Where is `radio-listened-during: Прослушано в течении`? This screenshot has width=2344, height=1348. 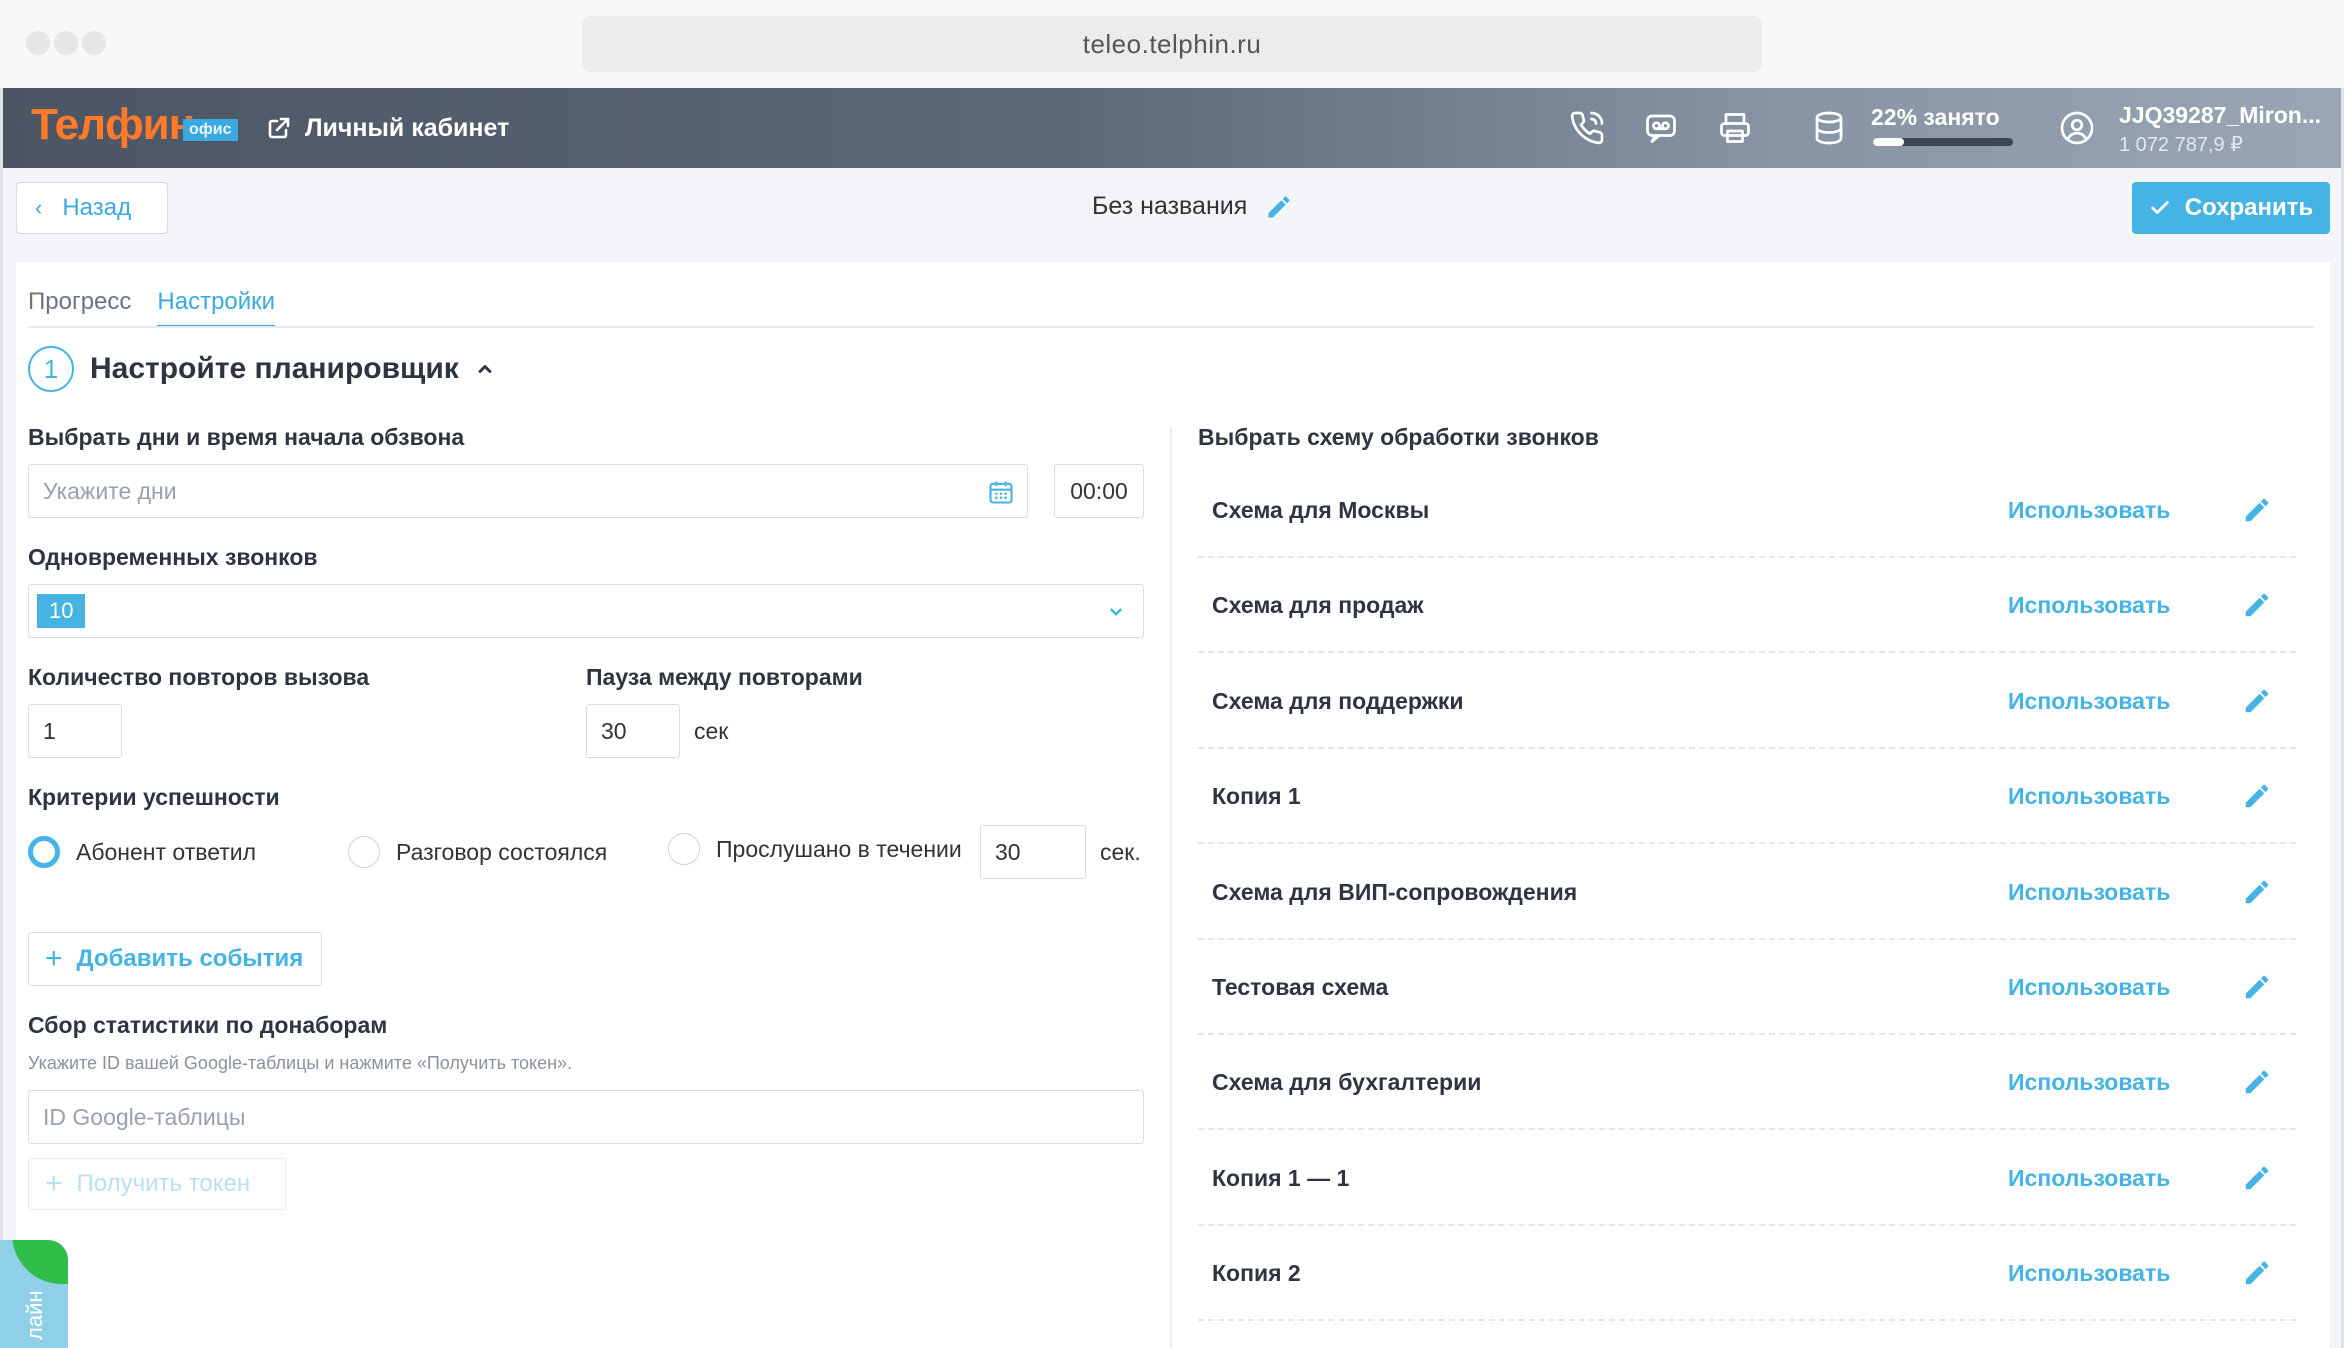 radio-listened-during: Прослушано в течении is located at coordinates (815, 849).